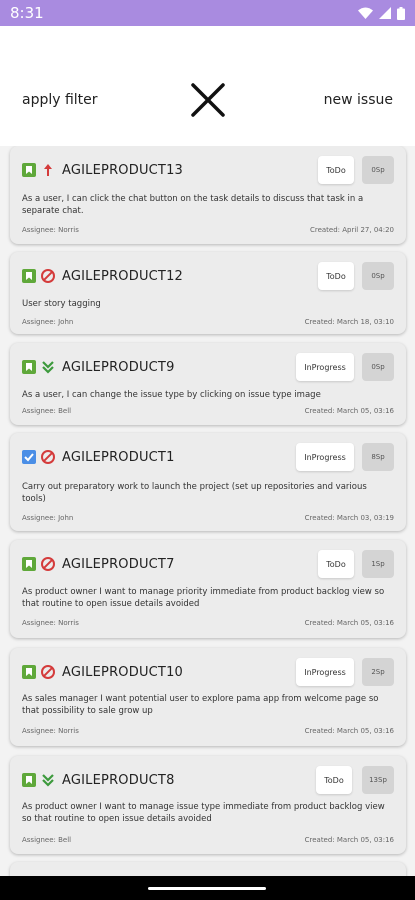  What do you see at coordinates (123, 170) in the screenshot?
I see `issue-key: AGILEPRODUCT13` at bounding box center [123, 170].